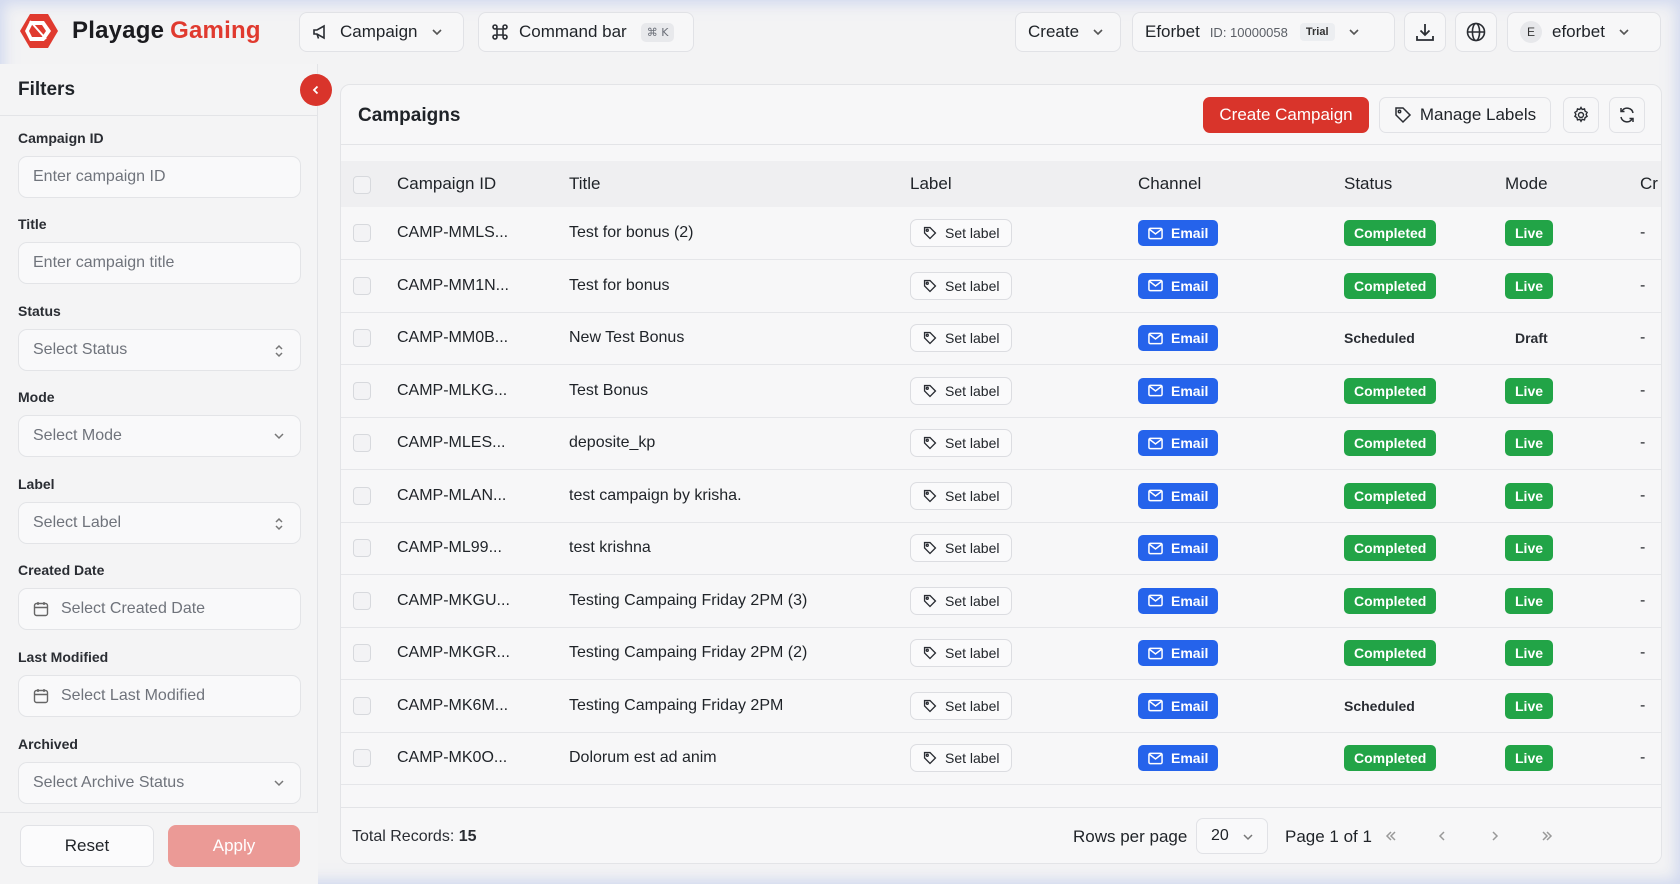  What do you see at coordinates (739, 653) in the screenshot?
I see `campaign-title-cell: Testing Campaing Friday 2PM (2)` at bounding box center [739, 653].